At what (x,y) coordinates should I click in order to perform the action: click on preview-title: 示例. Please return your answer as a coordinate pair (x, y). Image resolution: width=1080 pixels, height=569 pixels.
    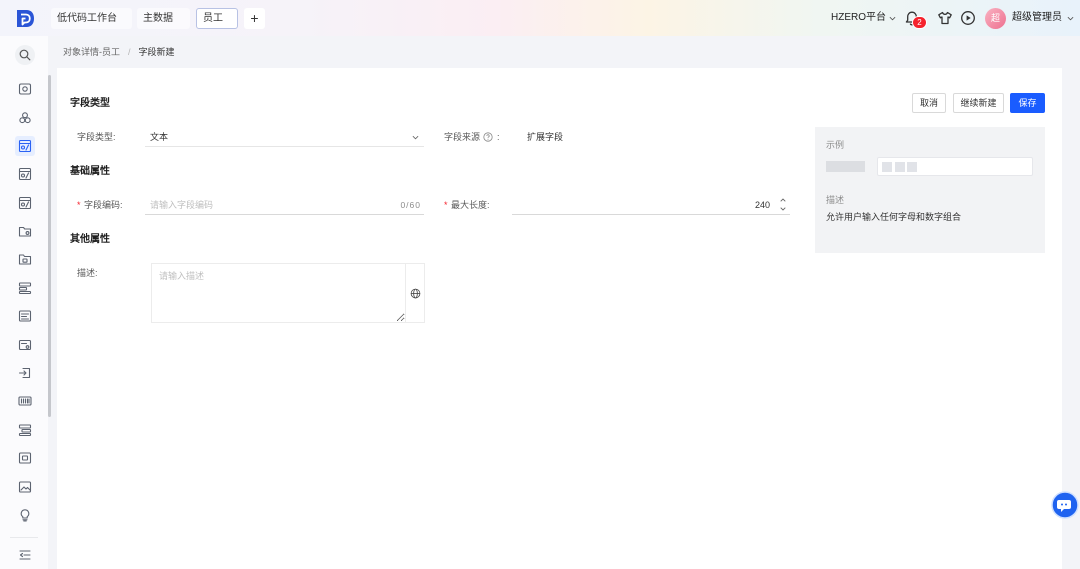
    Looking at the image, I should click on (835, 145).